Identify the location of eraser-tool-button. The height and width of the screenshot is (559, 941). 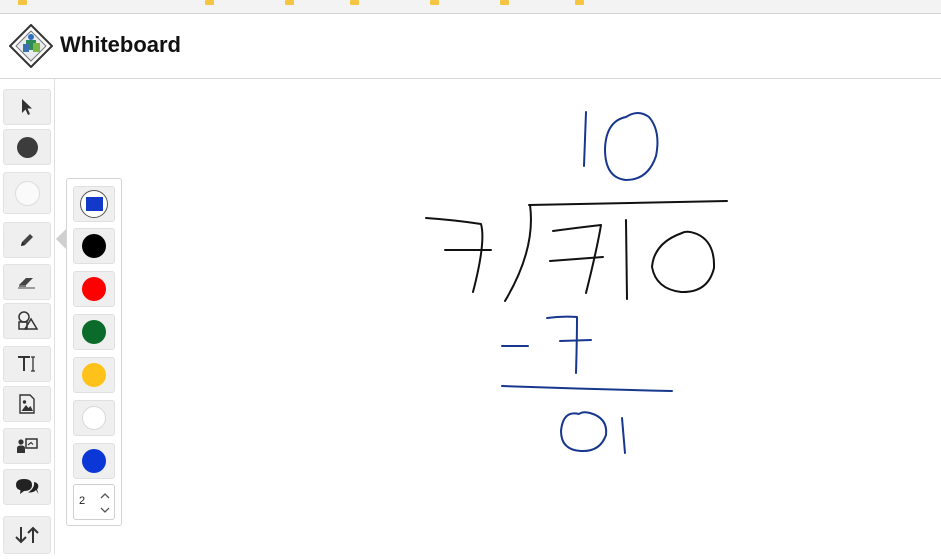
(27, 282).